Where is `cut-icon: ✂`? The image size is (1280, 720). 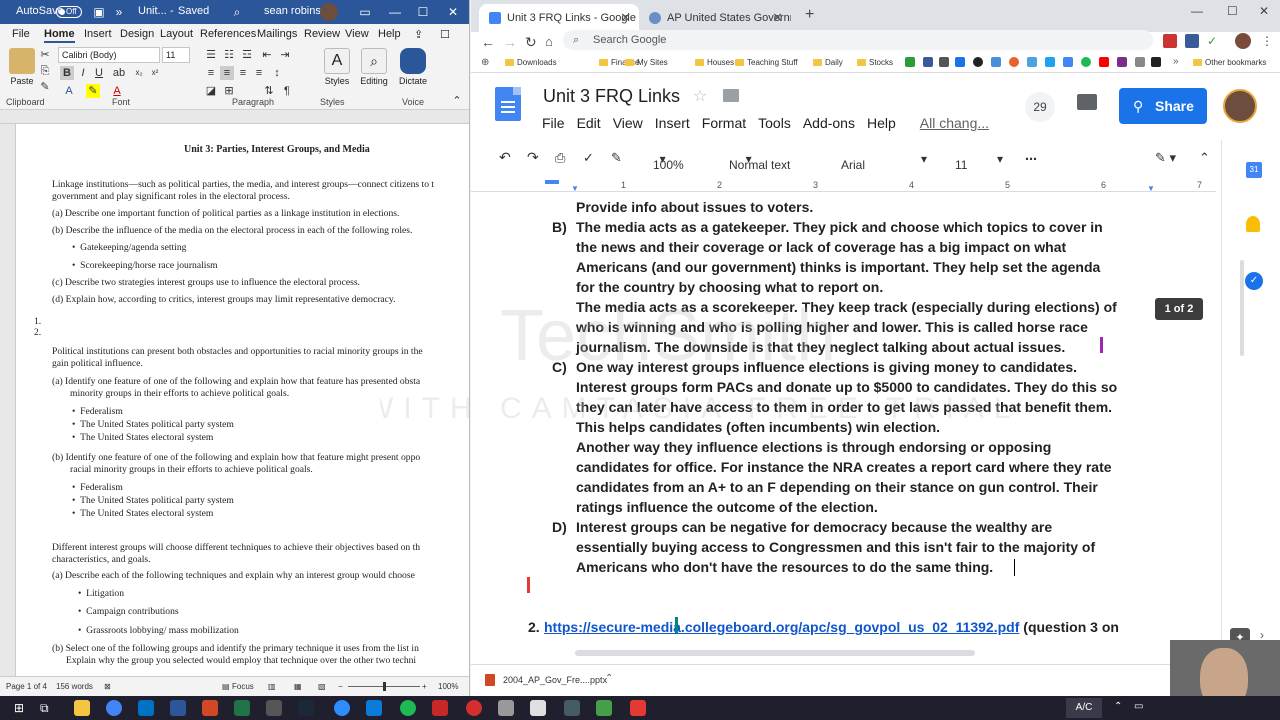
cut-icon: ✂ is located at coordinates (45, 55).